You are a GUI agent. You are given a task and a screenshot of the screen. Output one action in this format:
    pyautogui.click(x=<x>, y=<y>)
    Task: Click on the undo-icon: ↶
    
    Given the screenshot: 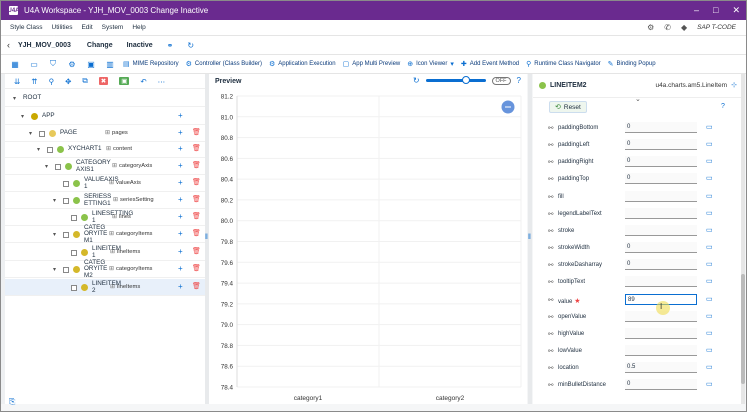 What is the action you would take?
    pyautogui.click(x=143, y=81)
    